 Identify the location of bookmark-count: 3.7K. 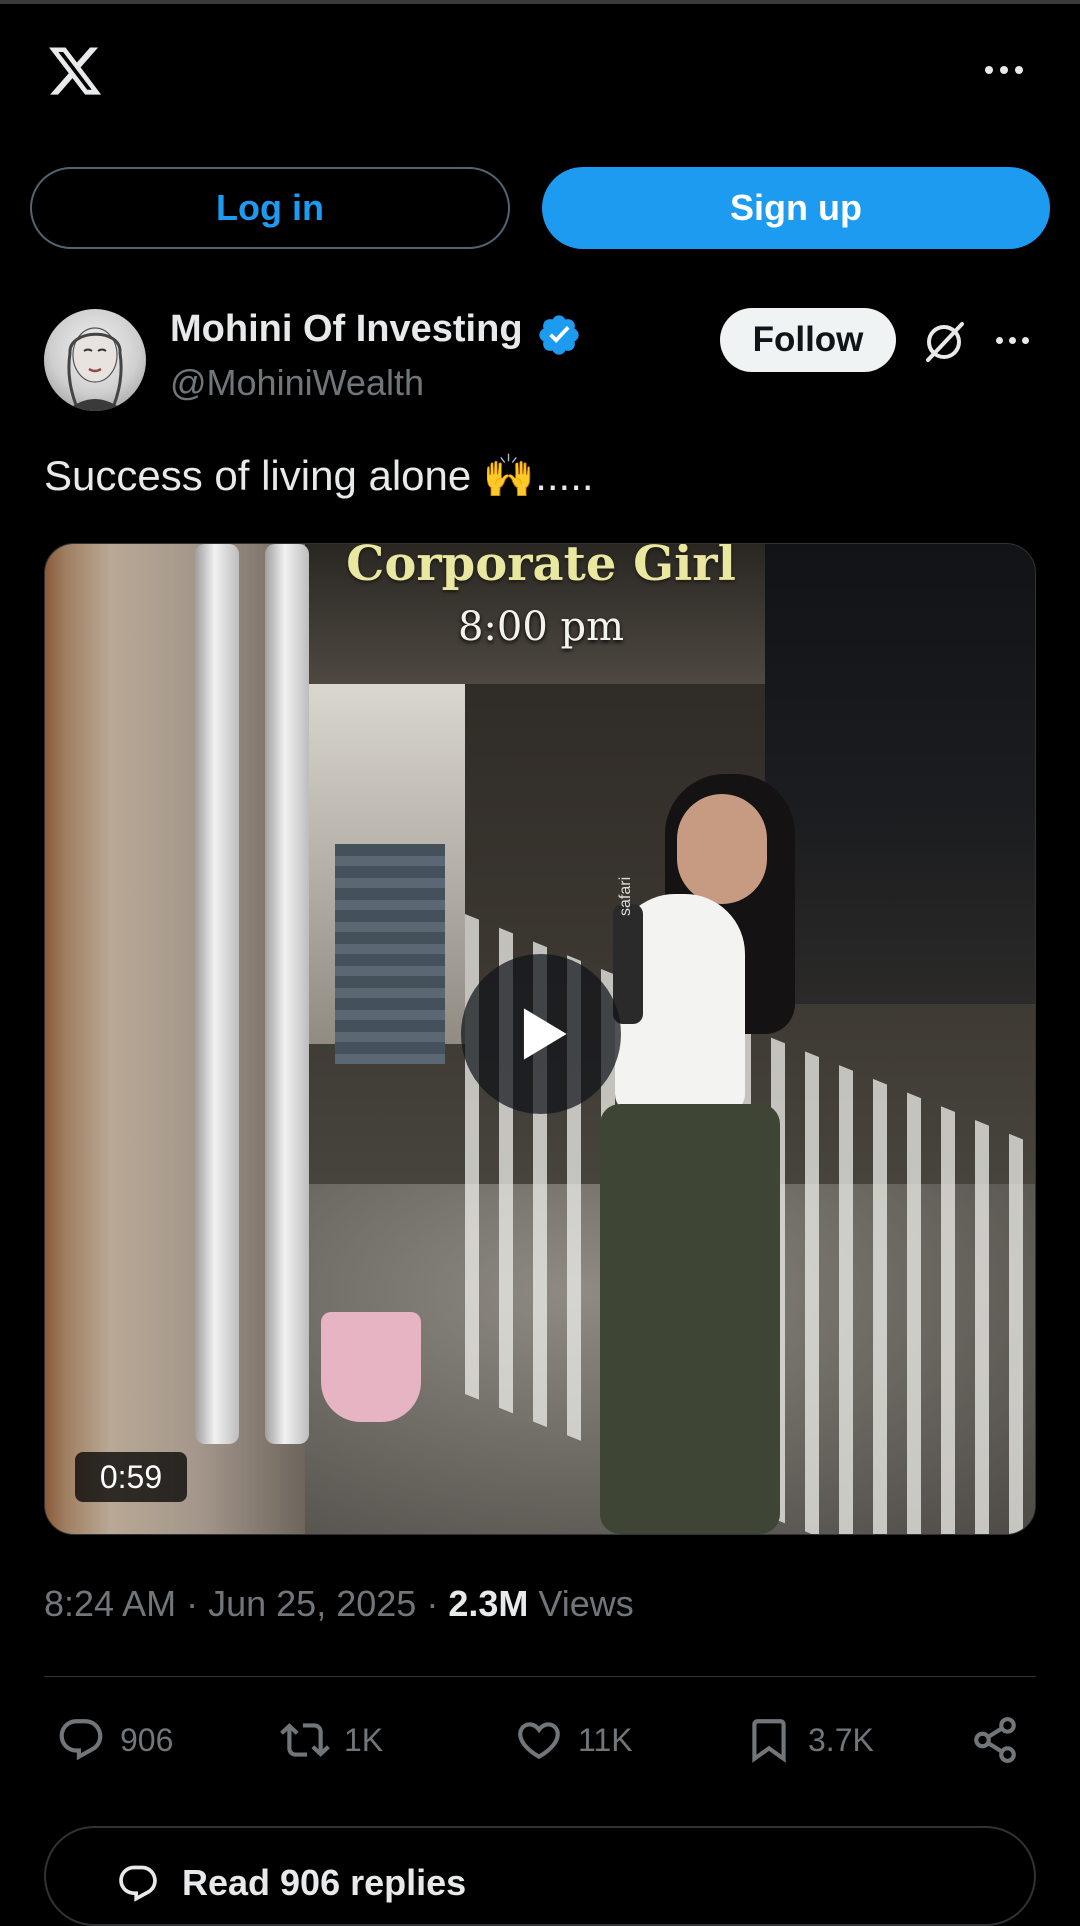
(841, 1739).